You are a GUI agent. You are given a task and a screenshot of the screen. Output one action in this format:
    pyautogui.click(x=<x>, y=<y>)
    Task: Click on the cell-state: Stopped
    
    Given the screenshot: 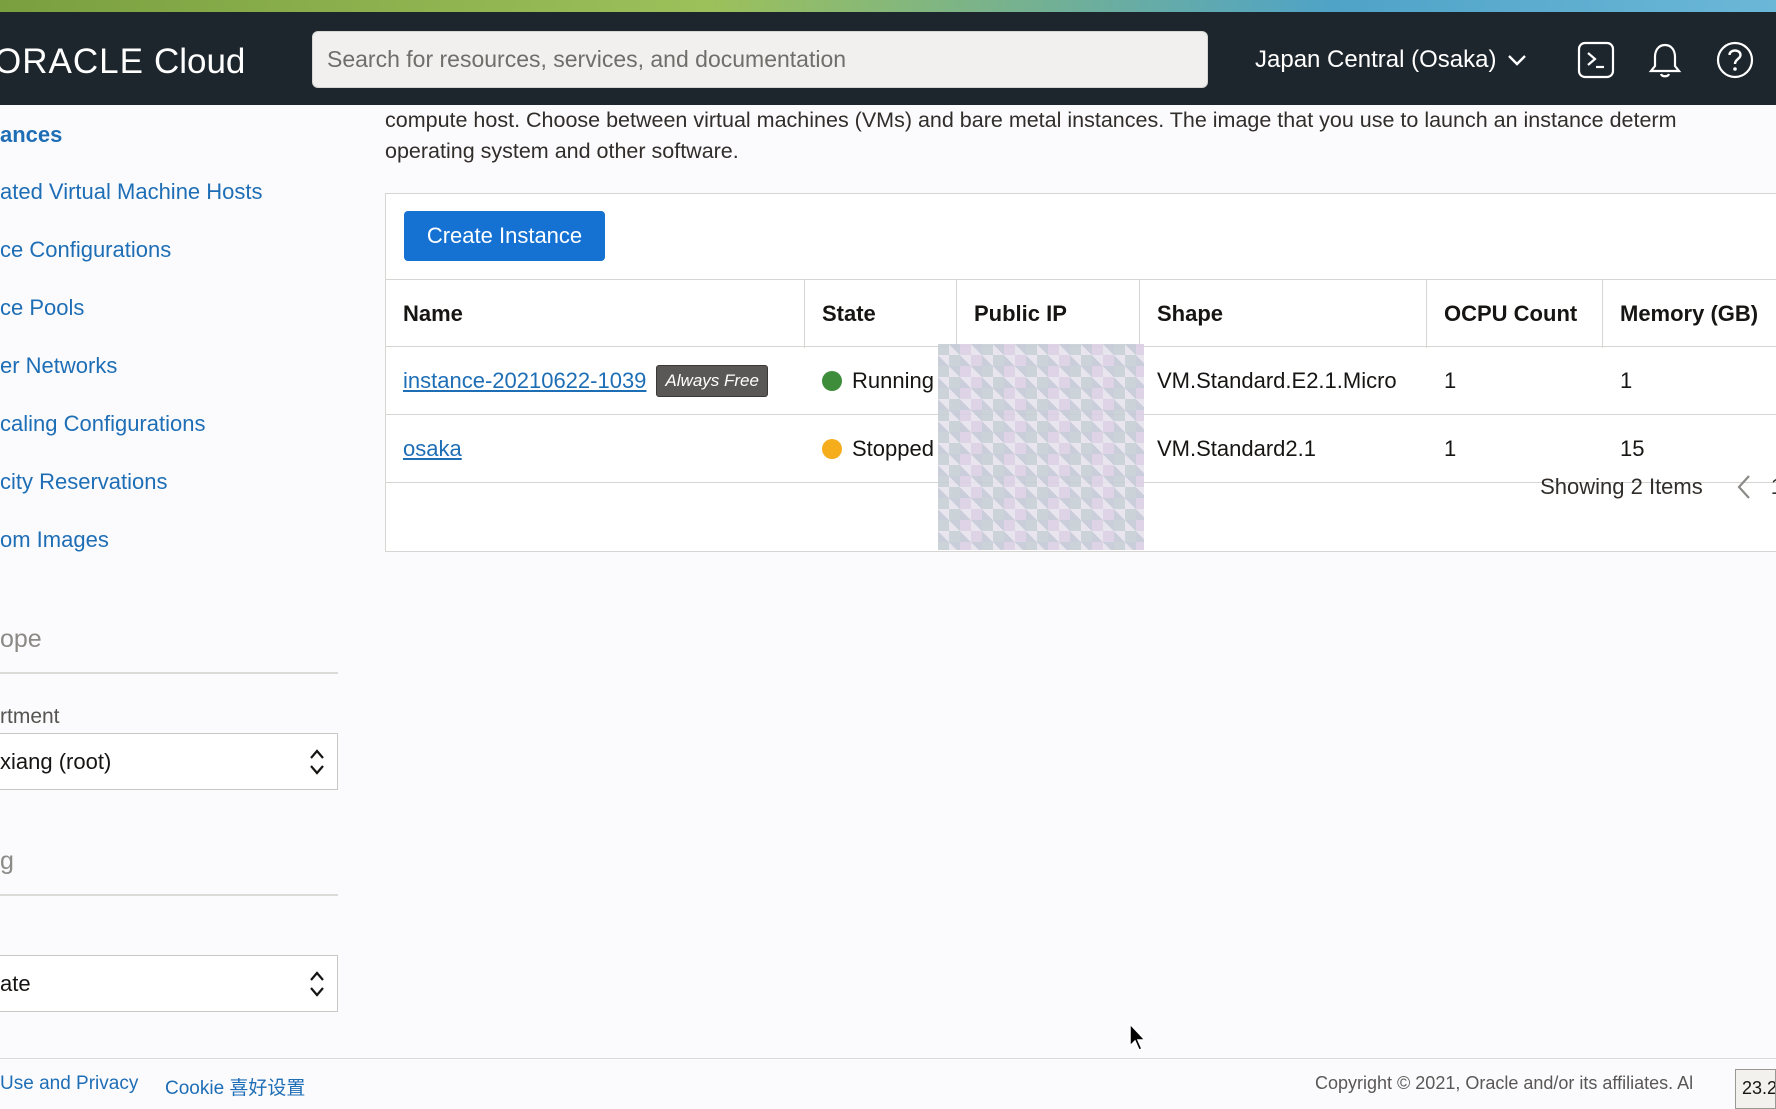 What is the action you would take?
    pyautogui.click(x=881, y=449)
    